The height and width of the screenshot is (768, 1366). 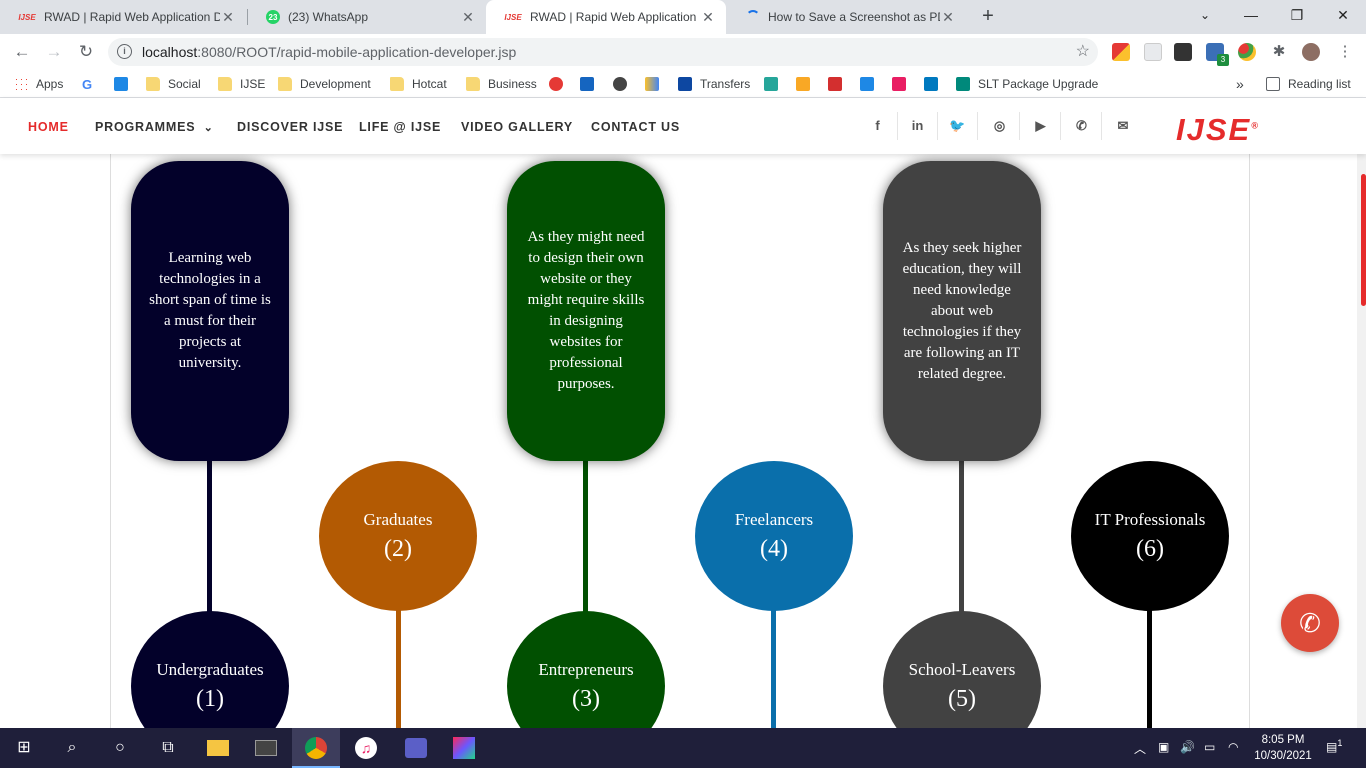 What do you see at coordinates (1083, 51) in the screenshot?
I see `bookmark-star-icon: ☆` at bounding box center [1083, 51].